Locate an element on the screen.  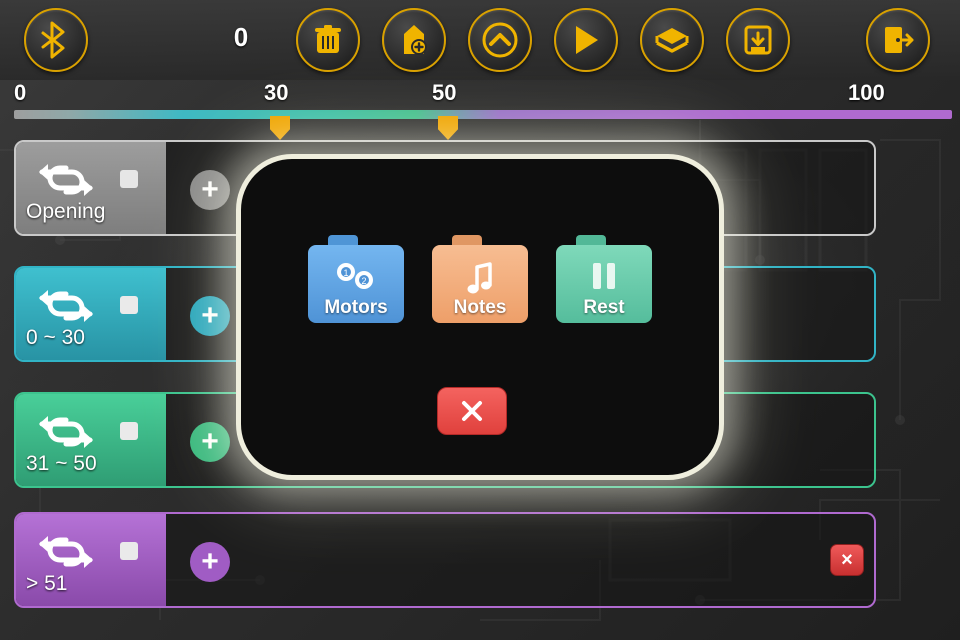
track-31-50-label: 31 ~ 50 is located at coordinates (61, 463).